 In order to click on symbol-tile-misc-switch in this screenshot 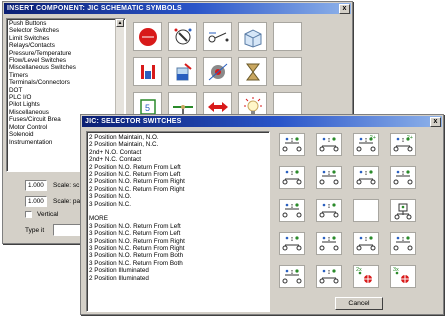, I will do `click(217, 71)`.